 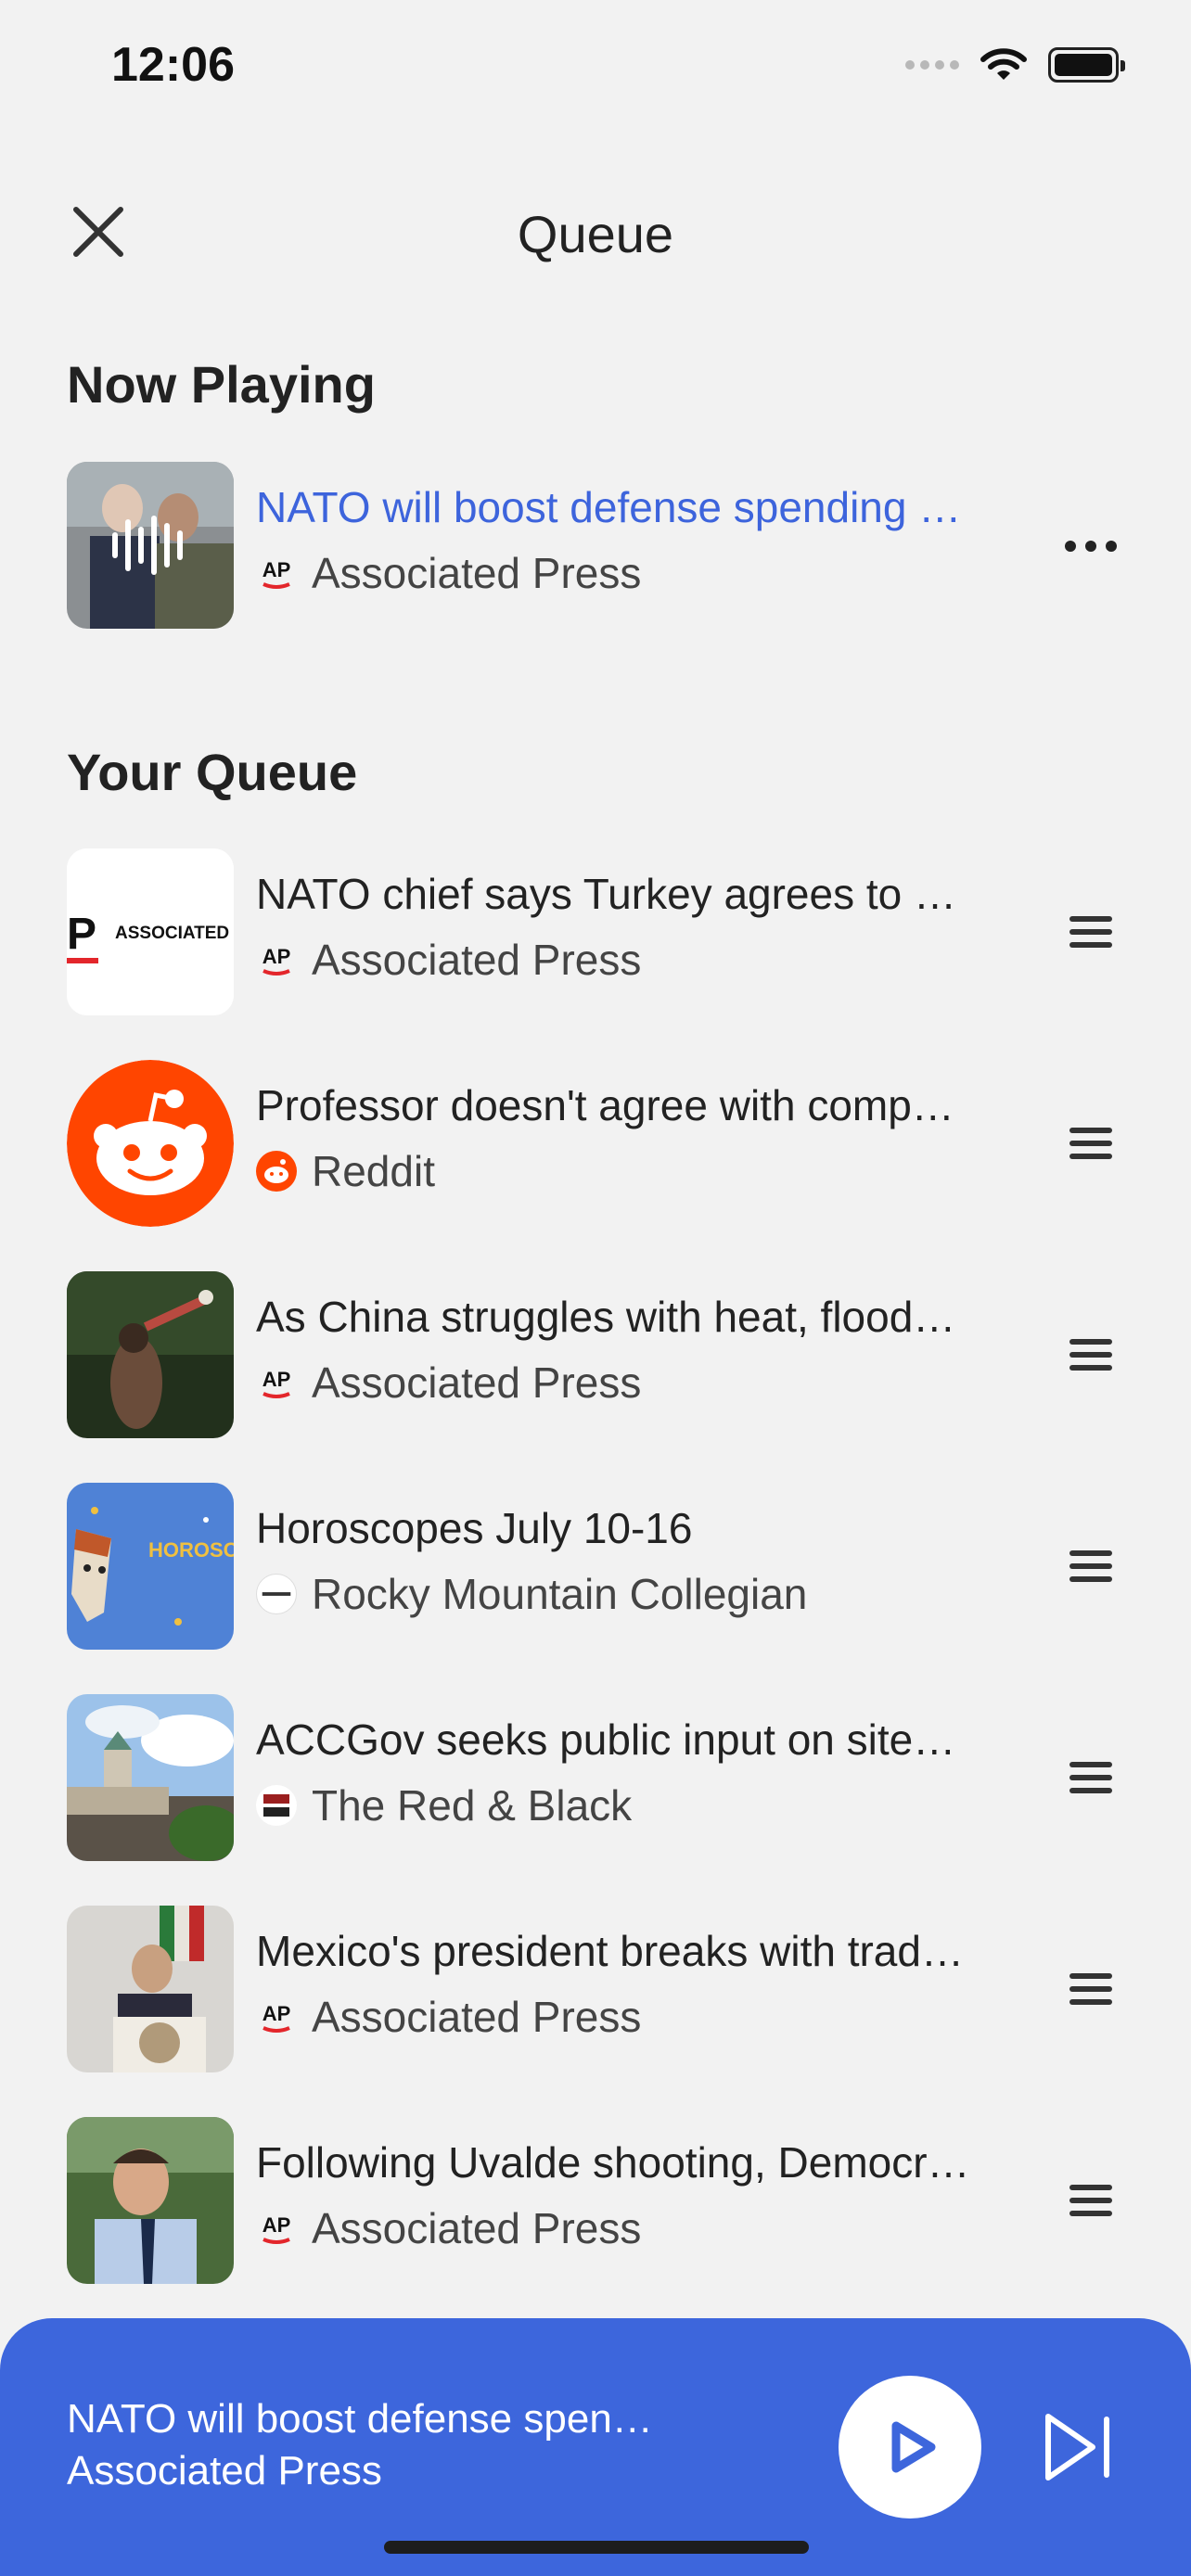 I want to click on battery-icon, so click(x=1086, y=65).